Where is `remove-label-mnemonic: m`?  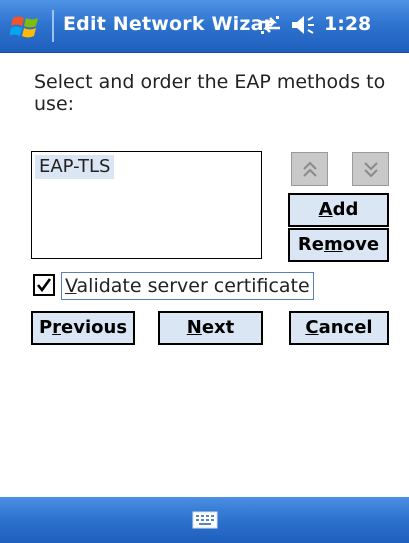 remove-label-mnemonic: m is located at coordinates (333, 244).